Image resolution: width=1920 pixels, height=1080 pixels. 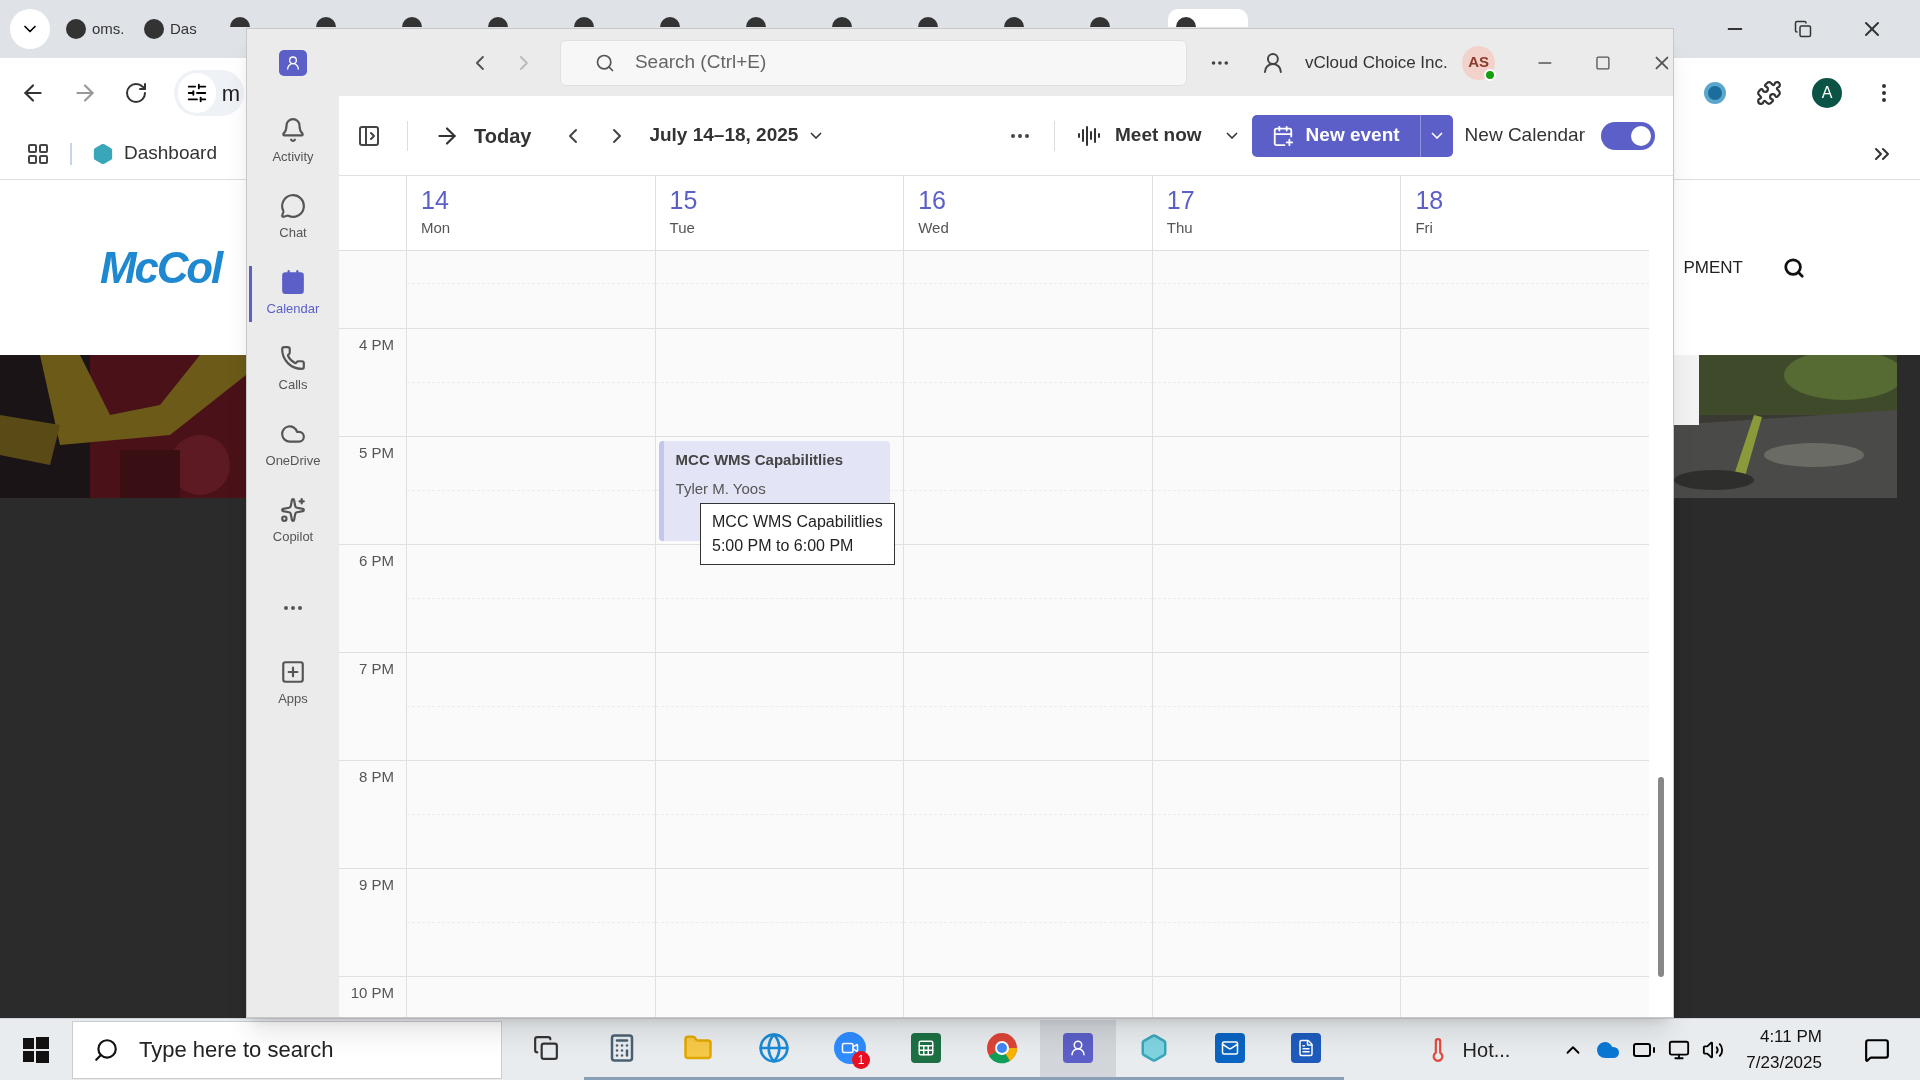 I want to click on day-header: 17 Thu, so click(x=1276, y=213).